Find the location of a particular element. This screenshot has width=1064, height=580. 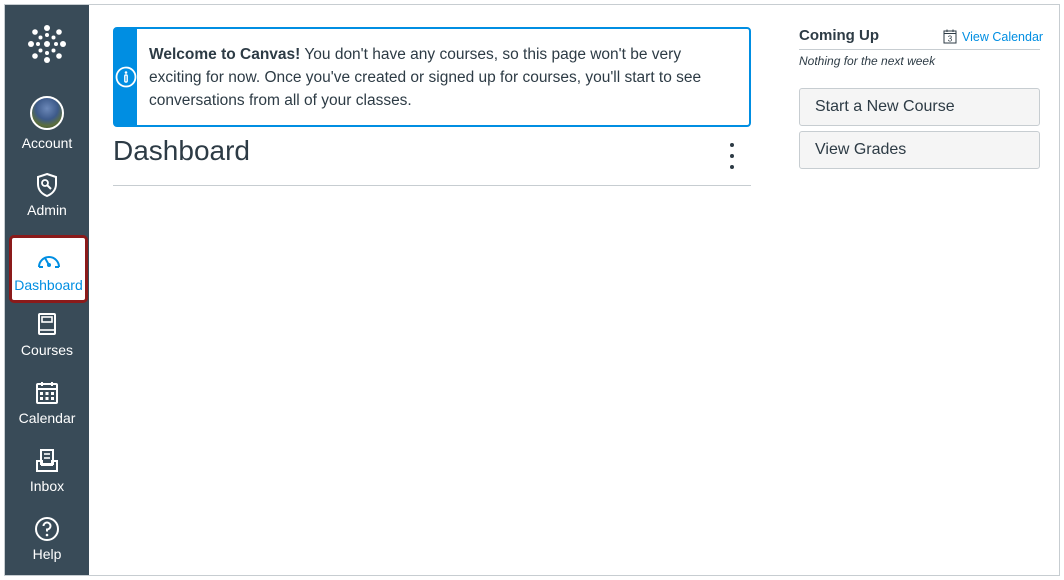

avatar is located at coordinates (47, 113).